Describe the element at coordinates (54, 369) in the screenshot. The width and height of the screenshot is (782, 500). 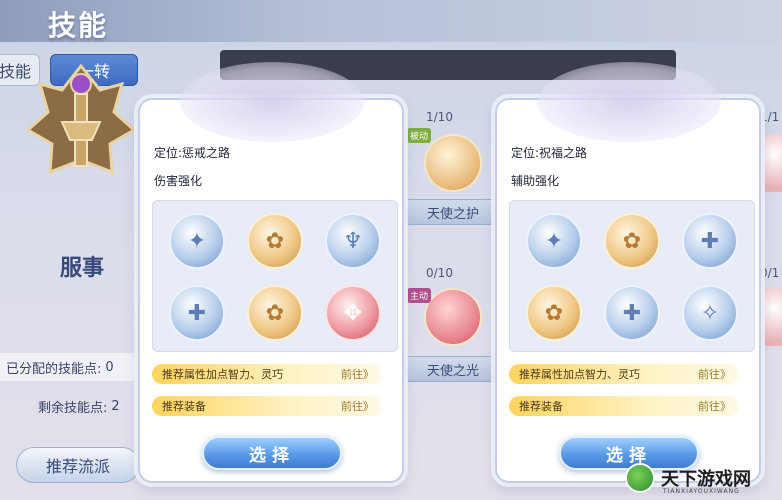
I see `allocated-points-label: 已分配的技能点:` at that location.